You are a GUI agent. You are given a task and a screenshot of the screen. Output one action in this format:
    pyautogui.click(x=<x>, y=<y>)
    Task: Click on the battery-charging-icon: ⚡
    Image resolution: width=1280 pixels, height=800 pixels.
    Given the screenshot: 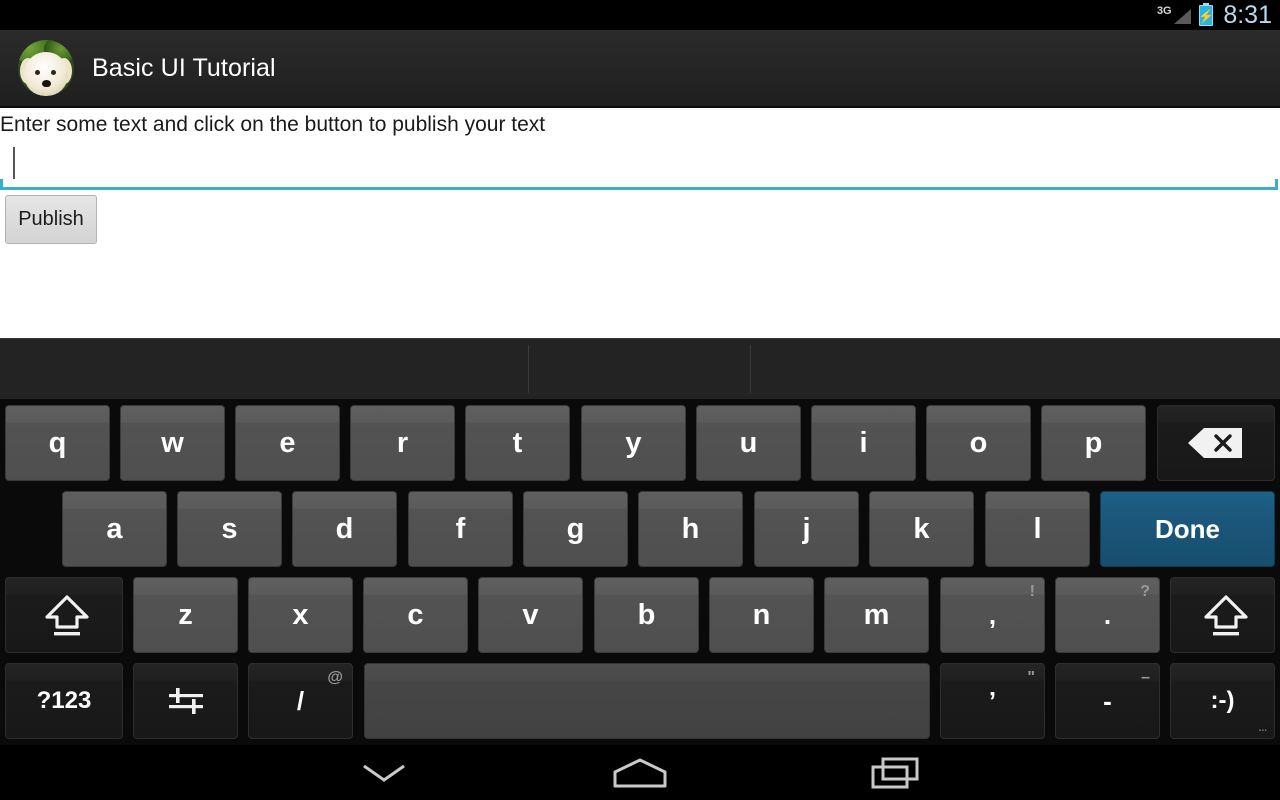 What is the action you would take?
    pyautogui.click(x=1206, y=14)
    